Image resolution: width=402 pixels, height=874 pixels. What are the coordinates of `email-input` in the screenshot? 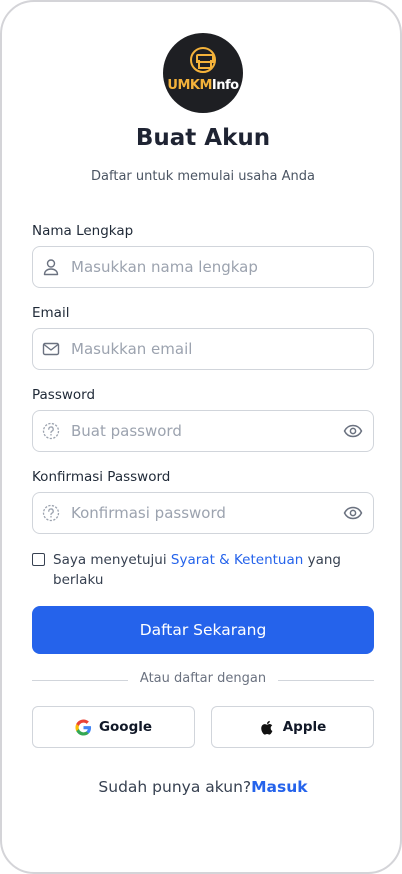 It's located at (201, 349).